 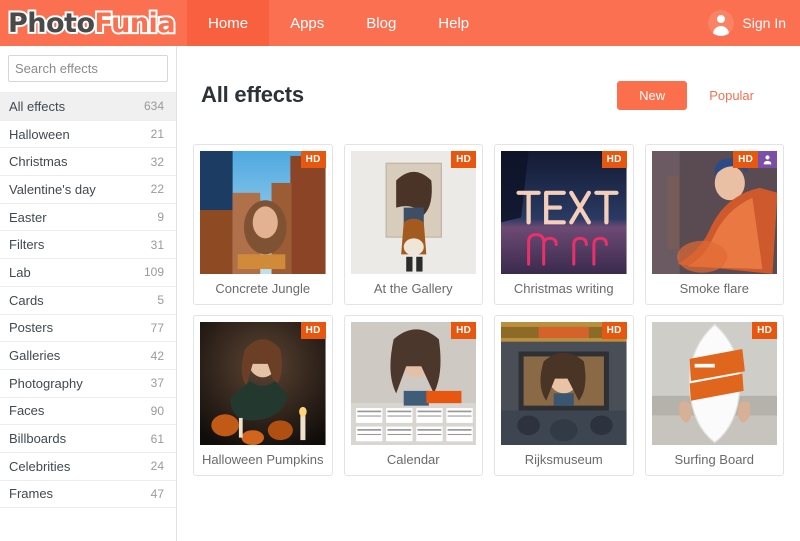 I want to click on sidebar-item-faces: Faces 90, so click(x=88, y=412).